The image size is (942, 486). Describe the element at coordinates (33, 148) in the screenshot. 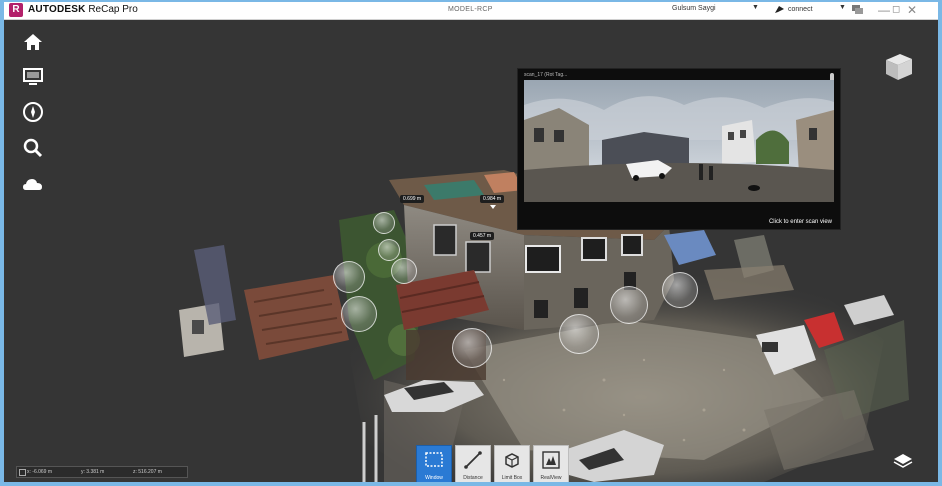

I see `search-icon` at that location.